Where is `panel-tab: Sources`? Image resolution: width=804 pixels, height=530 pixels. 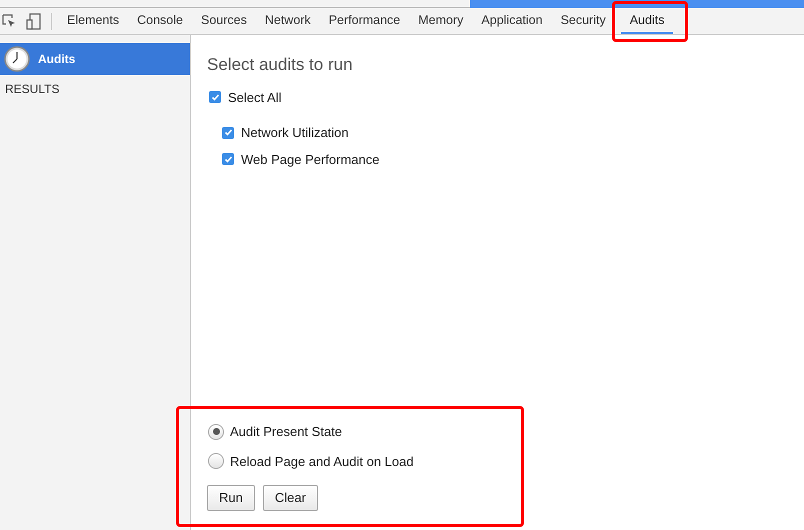 panel-tab: Sources is located at coordinates (224, 21).